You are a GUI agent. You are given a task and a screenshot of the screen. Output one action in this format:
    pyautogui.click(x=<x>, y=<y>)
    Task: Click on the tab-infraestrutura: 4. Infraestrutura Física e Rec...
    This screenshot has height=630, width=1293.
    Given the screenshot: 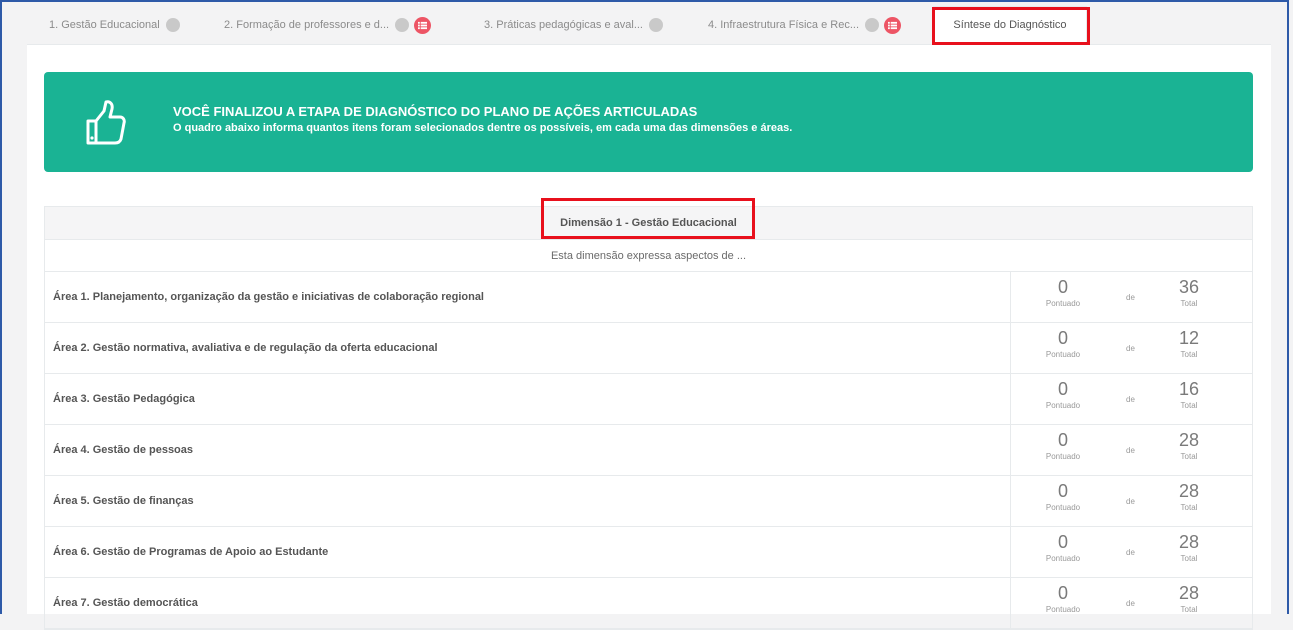 What is the action you would take?
    pyautogui.click(x=805, y=25)
    